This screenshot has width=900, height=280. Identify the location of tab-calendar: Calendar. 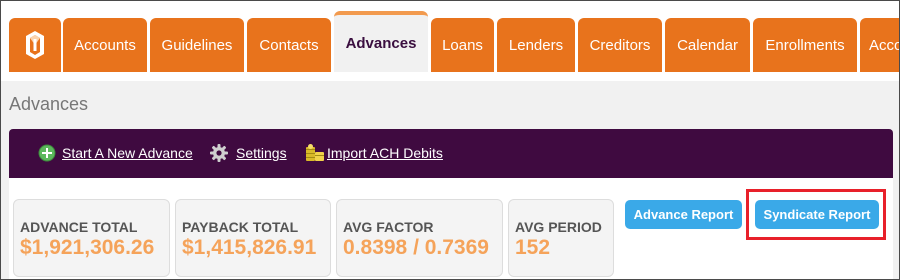
(707, 45).